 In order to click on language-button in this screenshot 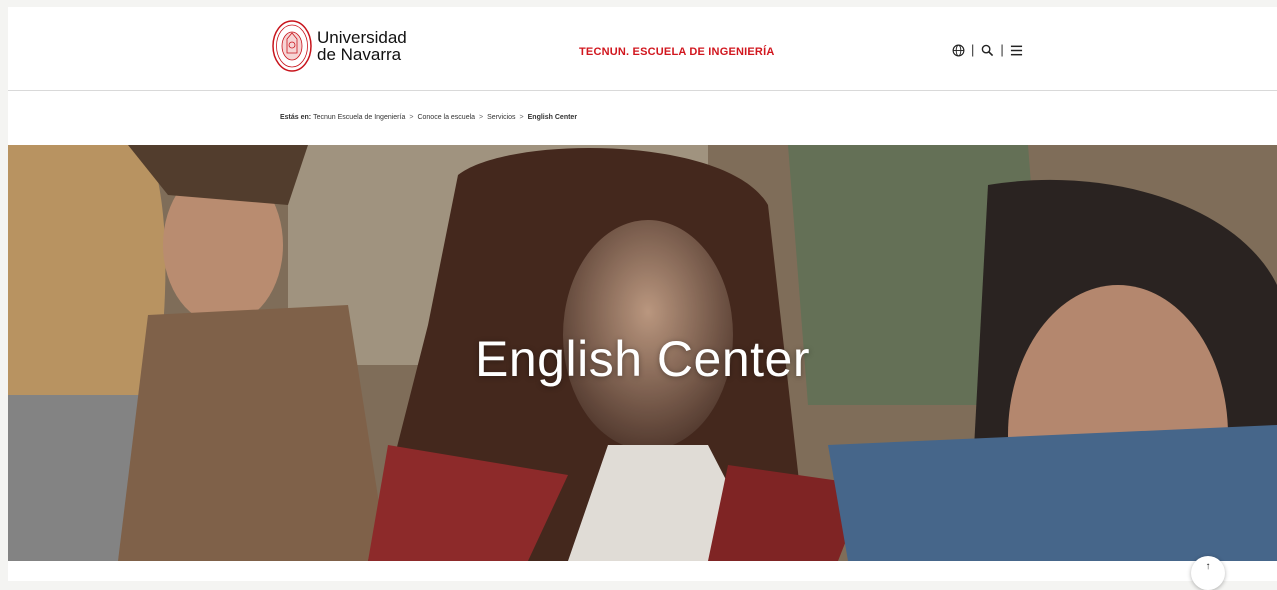, I will do `click(958, 50)`.